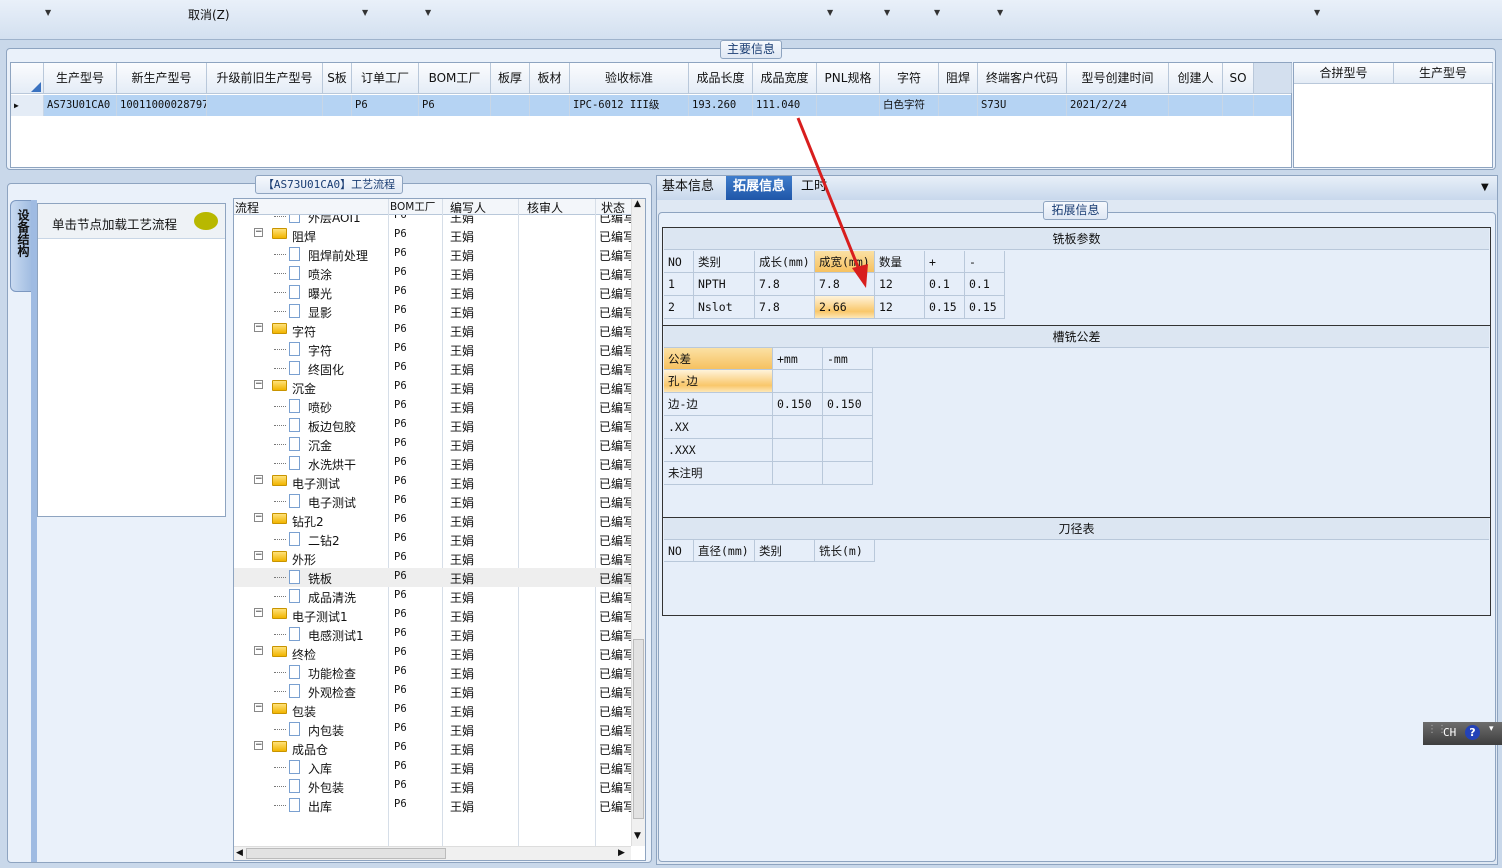 This screenshot has width=1502, height=868. What do you see at coordinates (1491, 729) in the screenshot?
I see `options-icon: ▾` at bounding box center [1491, 729].